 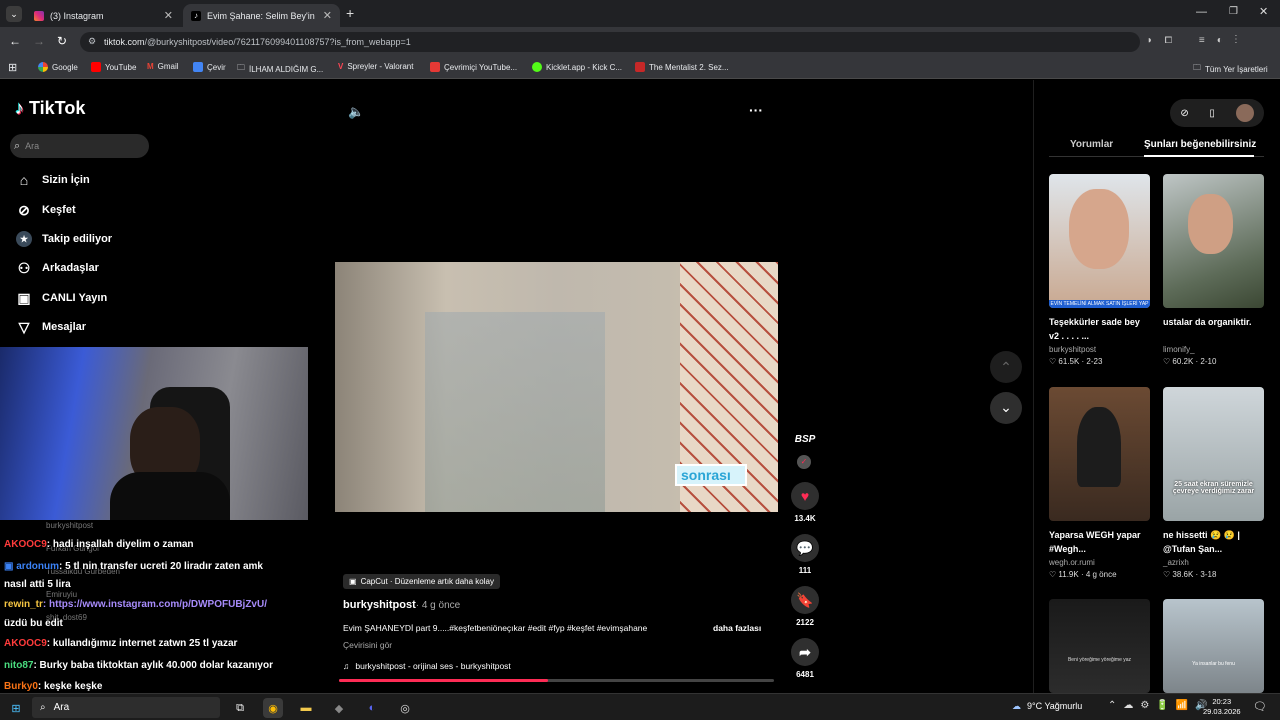 I want to click on tiktok-icon: ♪, so click(x=196, y=15).